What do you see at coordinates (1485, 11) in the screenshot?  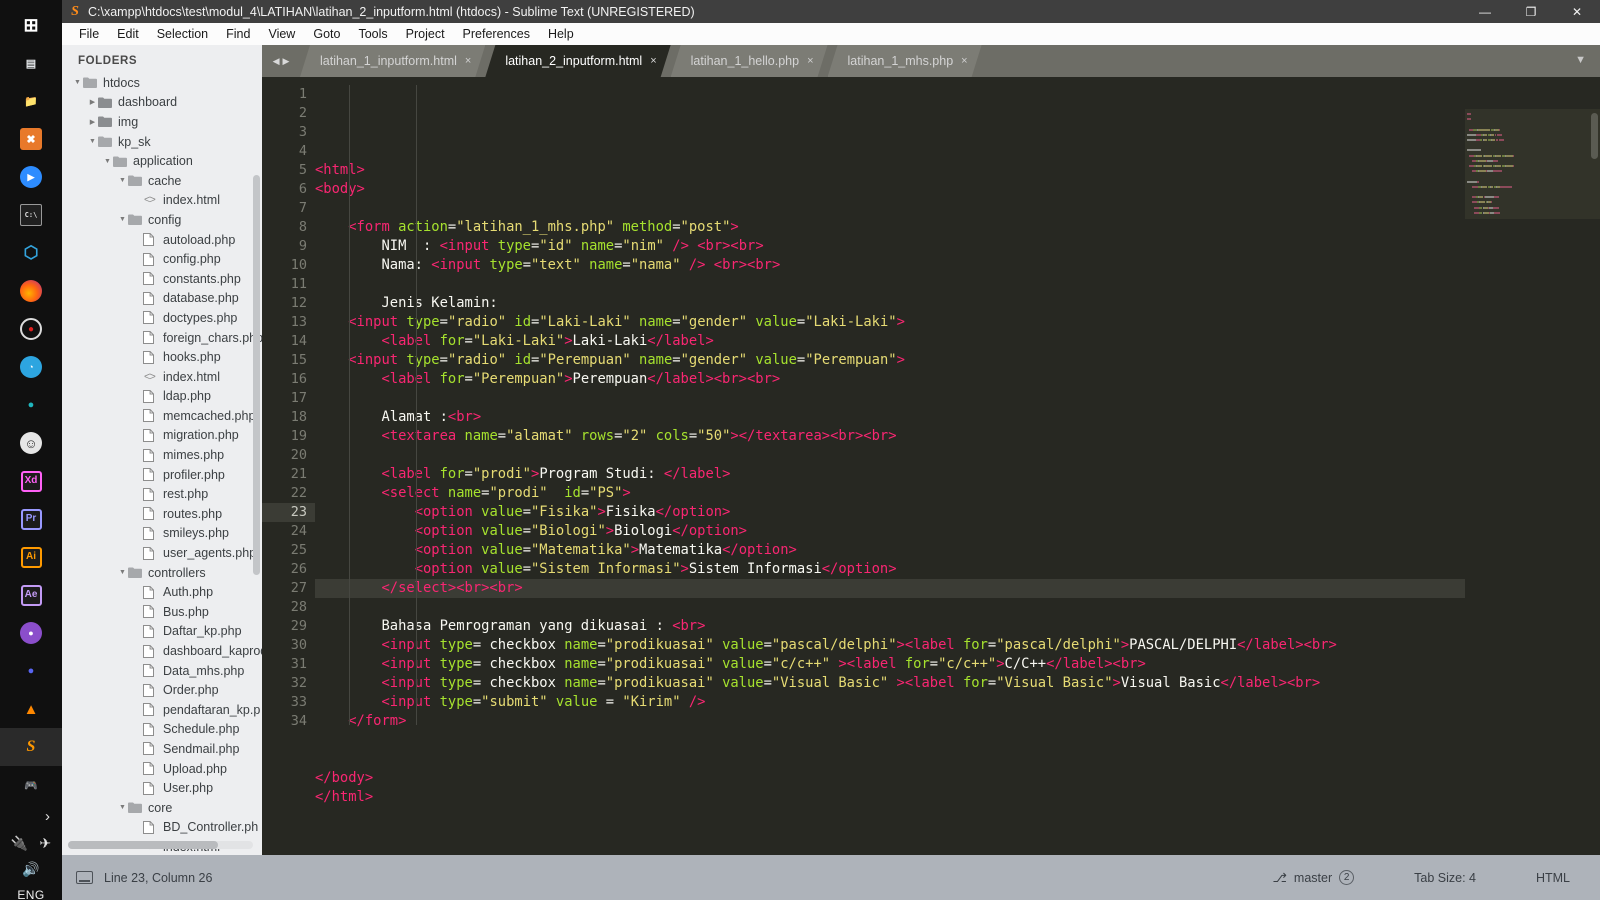 I see `minimize-button: —` at bounding box center [1485, 11].